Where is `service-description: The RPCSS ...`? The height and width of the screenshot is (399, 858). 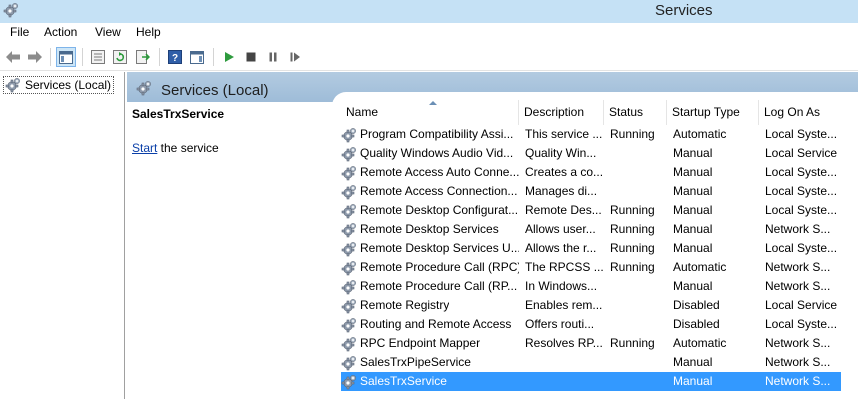 service-description: The RPCSS ... is located at coordinates (564, 267).